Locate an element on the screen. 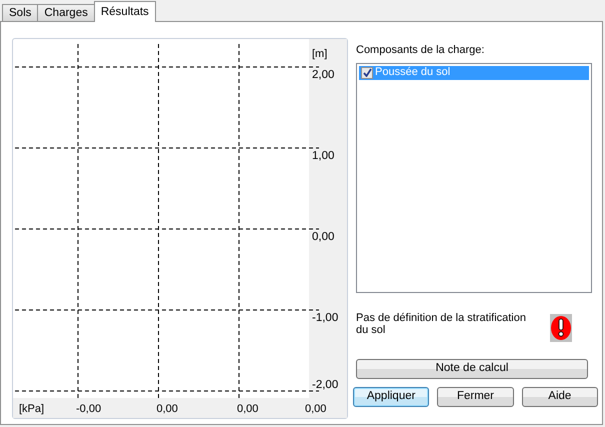 This screenshot has height=427, width=605. y-tick-label: -1,00 is located at coordinates (325, 318).